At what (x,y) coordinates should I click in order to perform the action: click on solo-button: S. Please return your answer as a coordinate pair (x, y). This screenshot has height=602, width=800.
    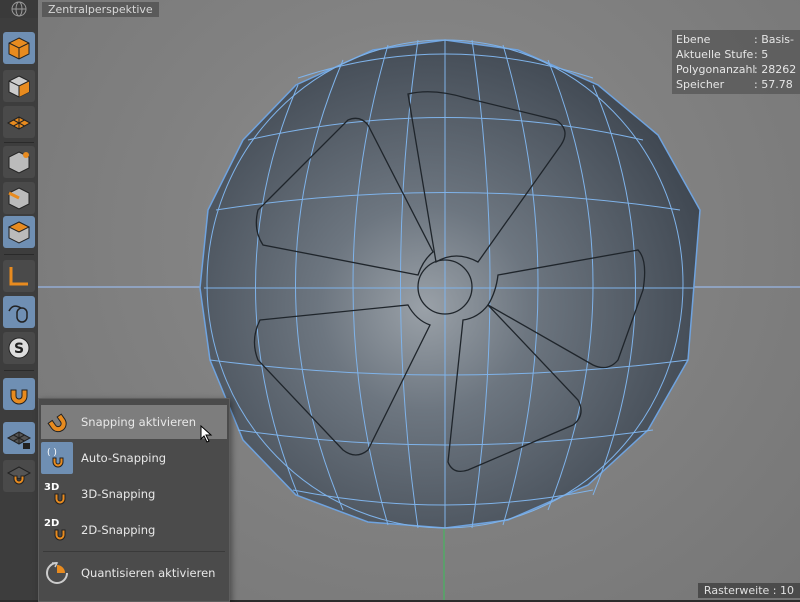
    Looking at the image, I should click on (19, 348).